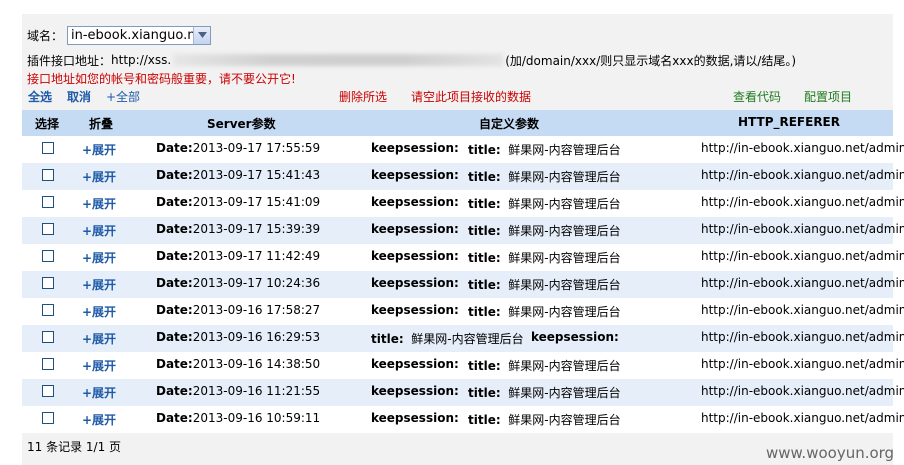 This screenshot has width=904, height=465. Describe the element at coordinates (69, 60) in the screenshot. I see `api-url-label: 插件接口地址：` at that location.